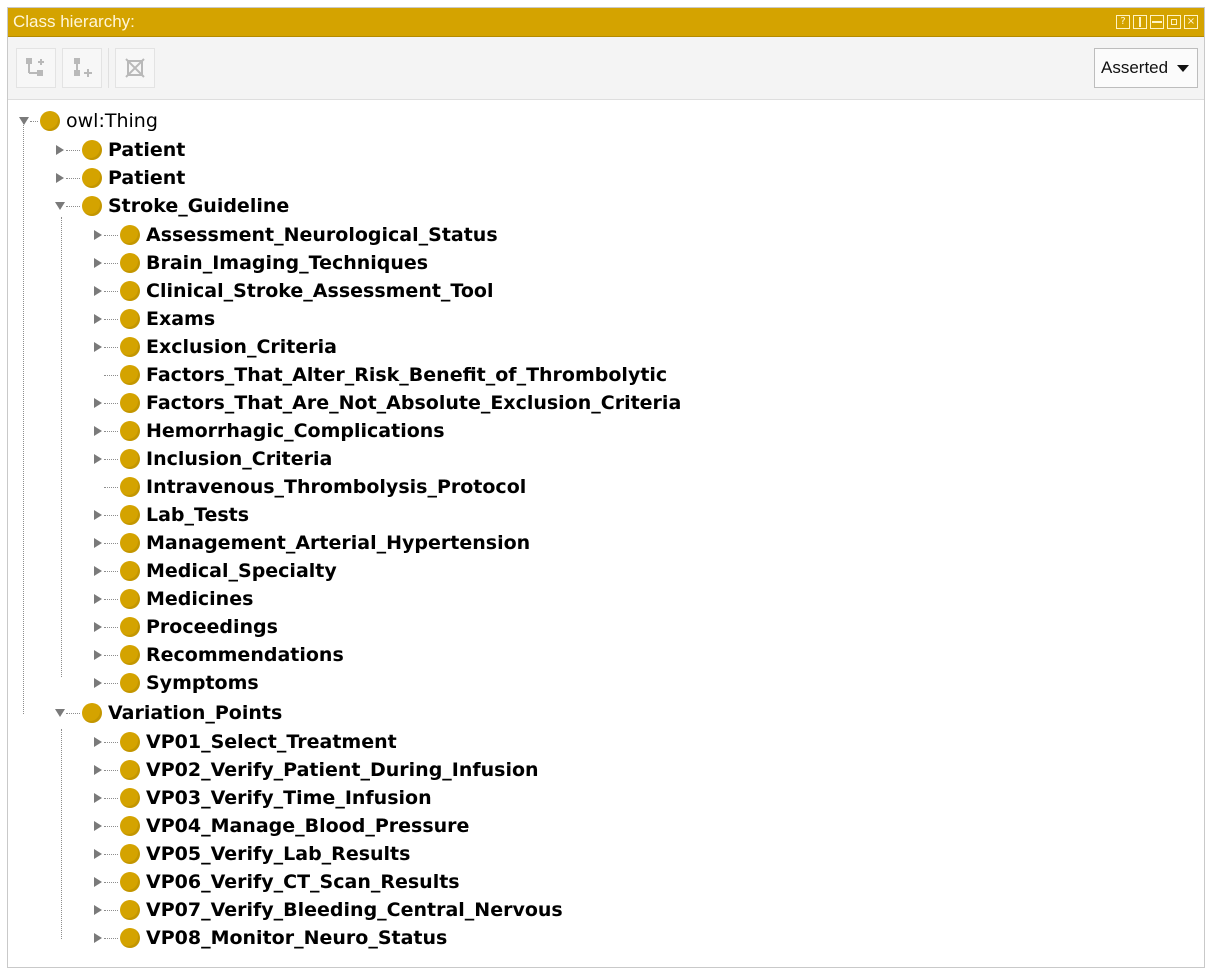 Image resolution: width=1213 pixels, height=974 pixels. Describe the element at coordinates (1123, 22) in the screenshot. I see `help-icon: ?` at that location.